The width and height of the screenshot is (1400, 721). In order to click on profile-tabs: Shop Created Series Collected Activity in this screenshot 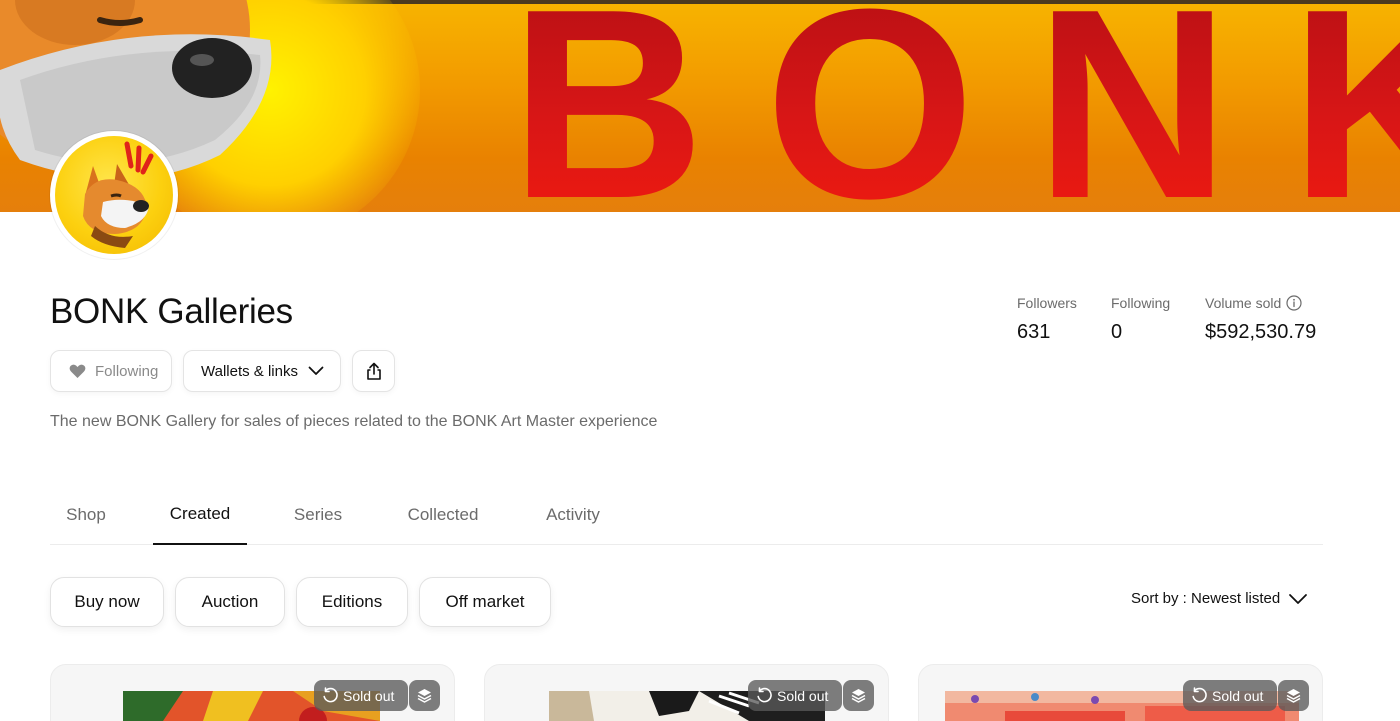, I will do `click(686, 520)`.